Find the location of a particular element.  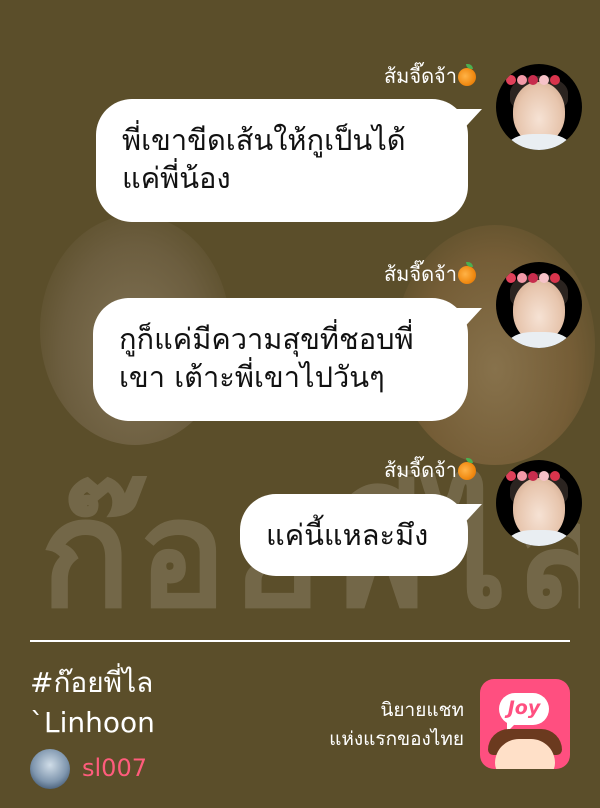

story-author: `Linhoon is located at coordinates (92, 722).